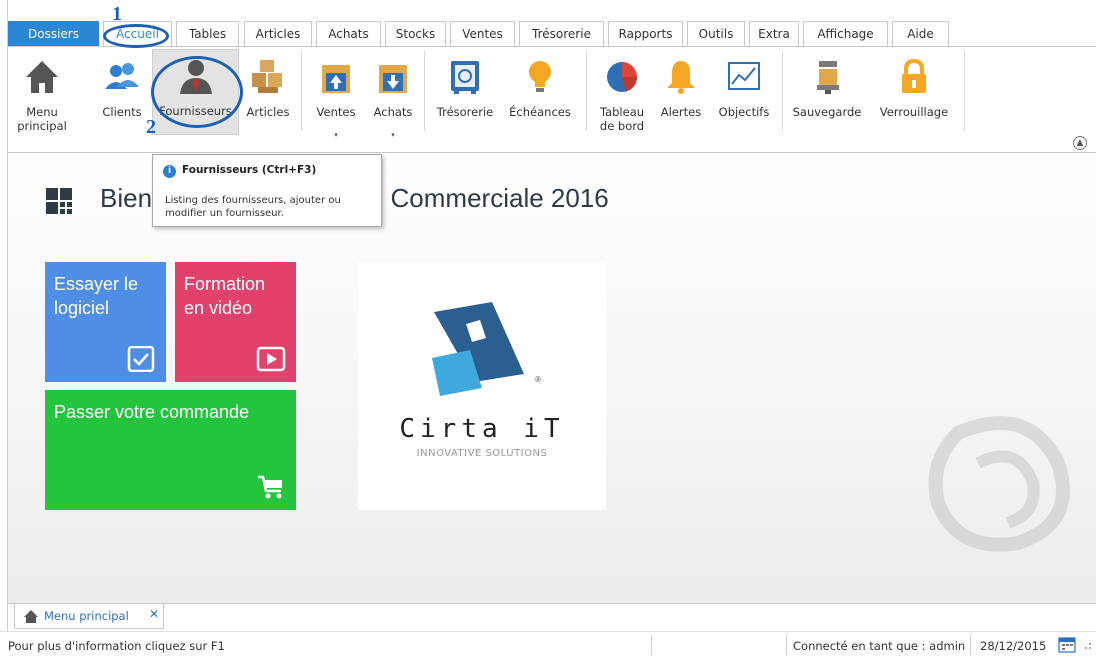 The image size is (1096, 657). I want to click on logo-tagline: INNOVATIVE SOLUTIONS, so click(482, 453).